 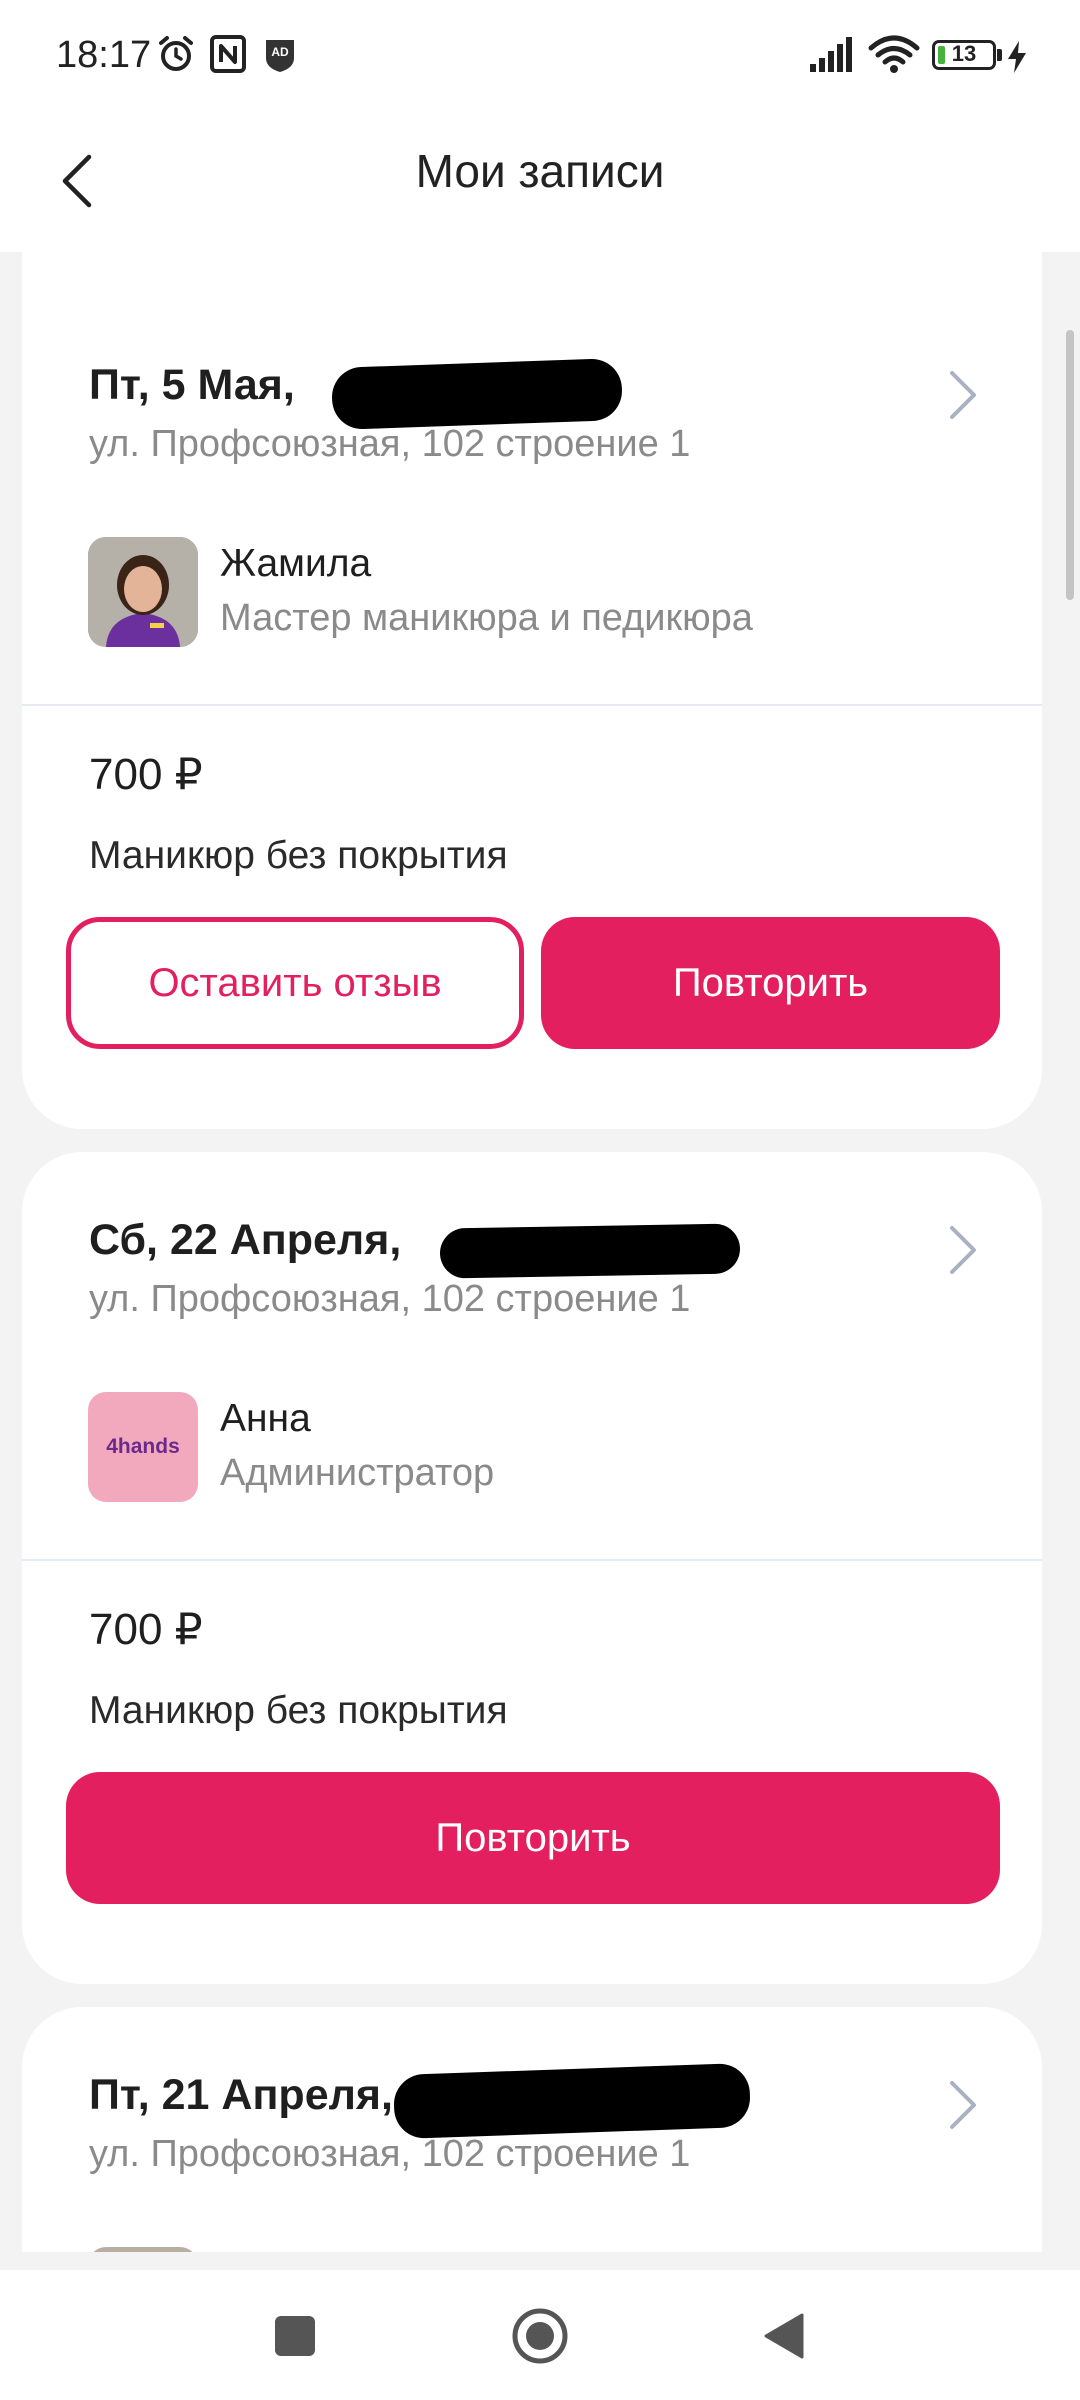 What do you see at coordinates (241, 2095) in the screenshot?
I see `appointment-date: Пт, 21 Апреля,` at bounding box center [241, 2095].